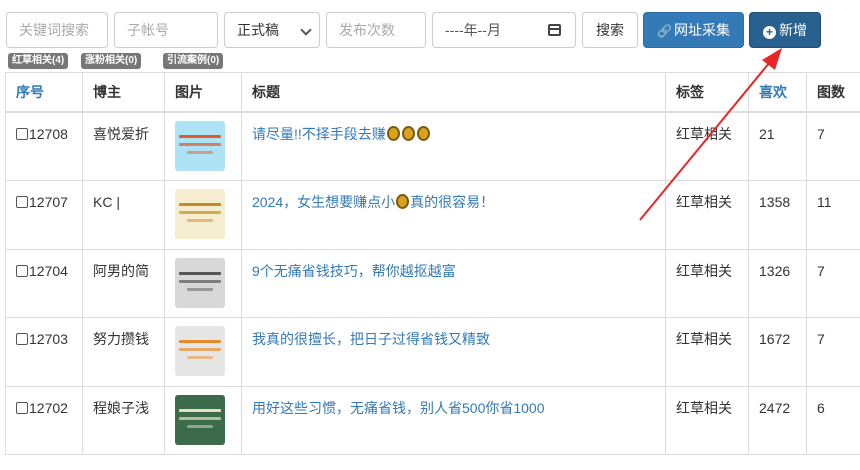 This screenshot has width=860, height=470. I want to click on filter-toolbar: 正式稿 ----年--月 搜索 🔗网址采集 +新增, so click(431, 31).